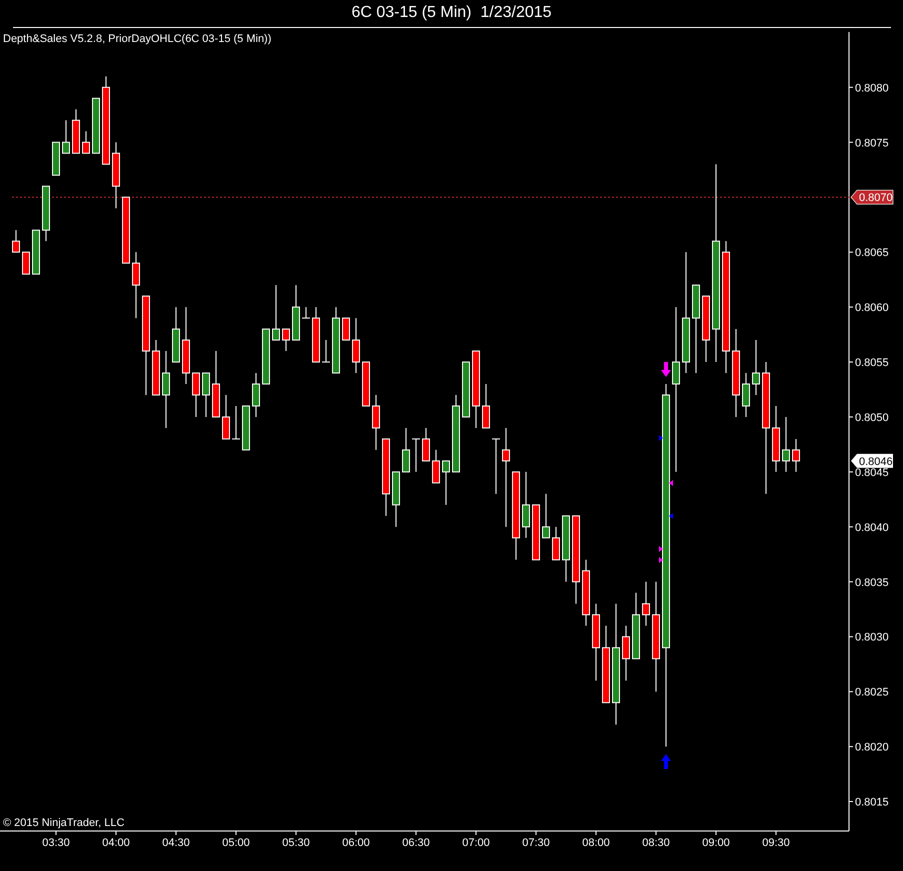  What do you see at coordinates (776, 843) in the screenshot?
I see `time-tick-label: 09:30` at bounding box center [776, 843].